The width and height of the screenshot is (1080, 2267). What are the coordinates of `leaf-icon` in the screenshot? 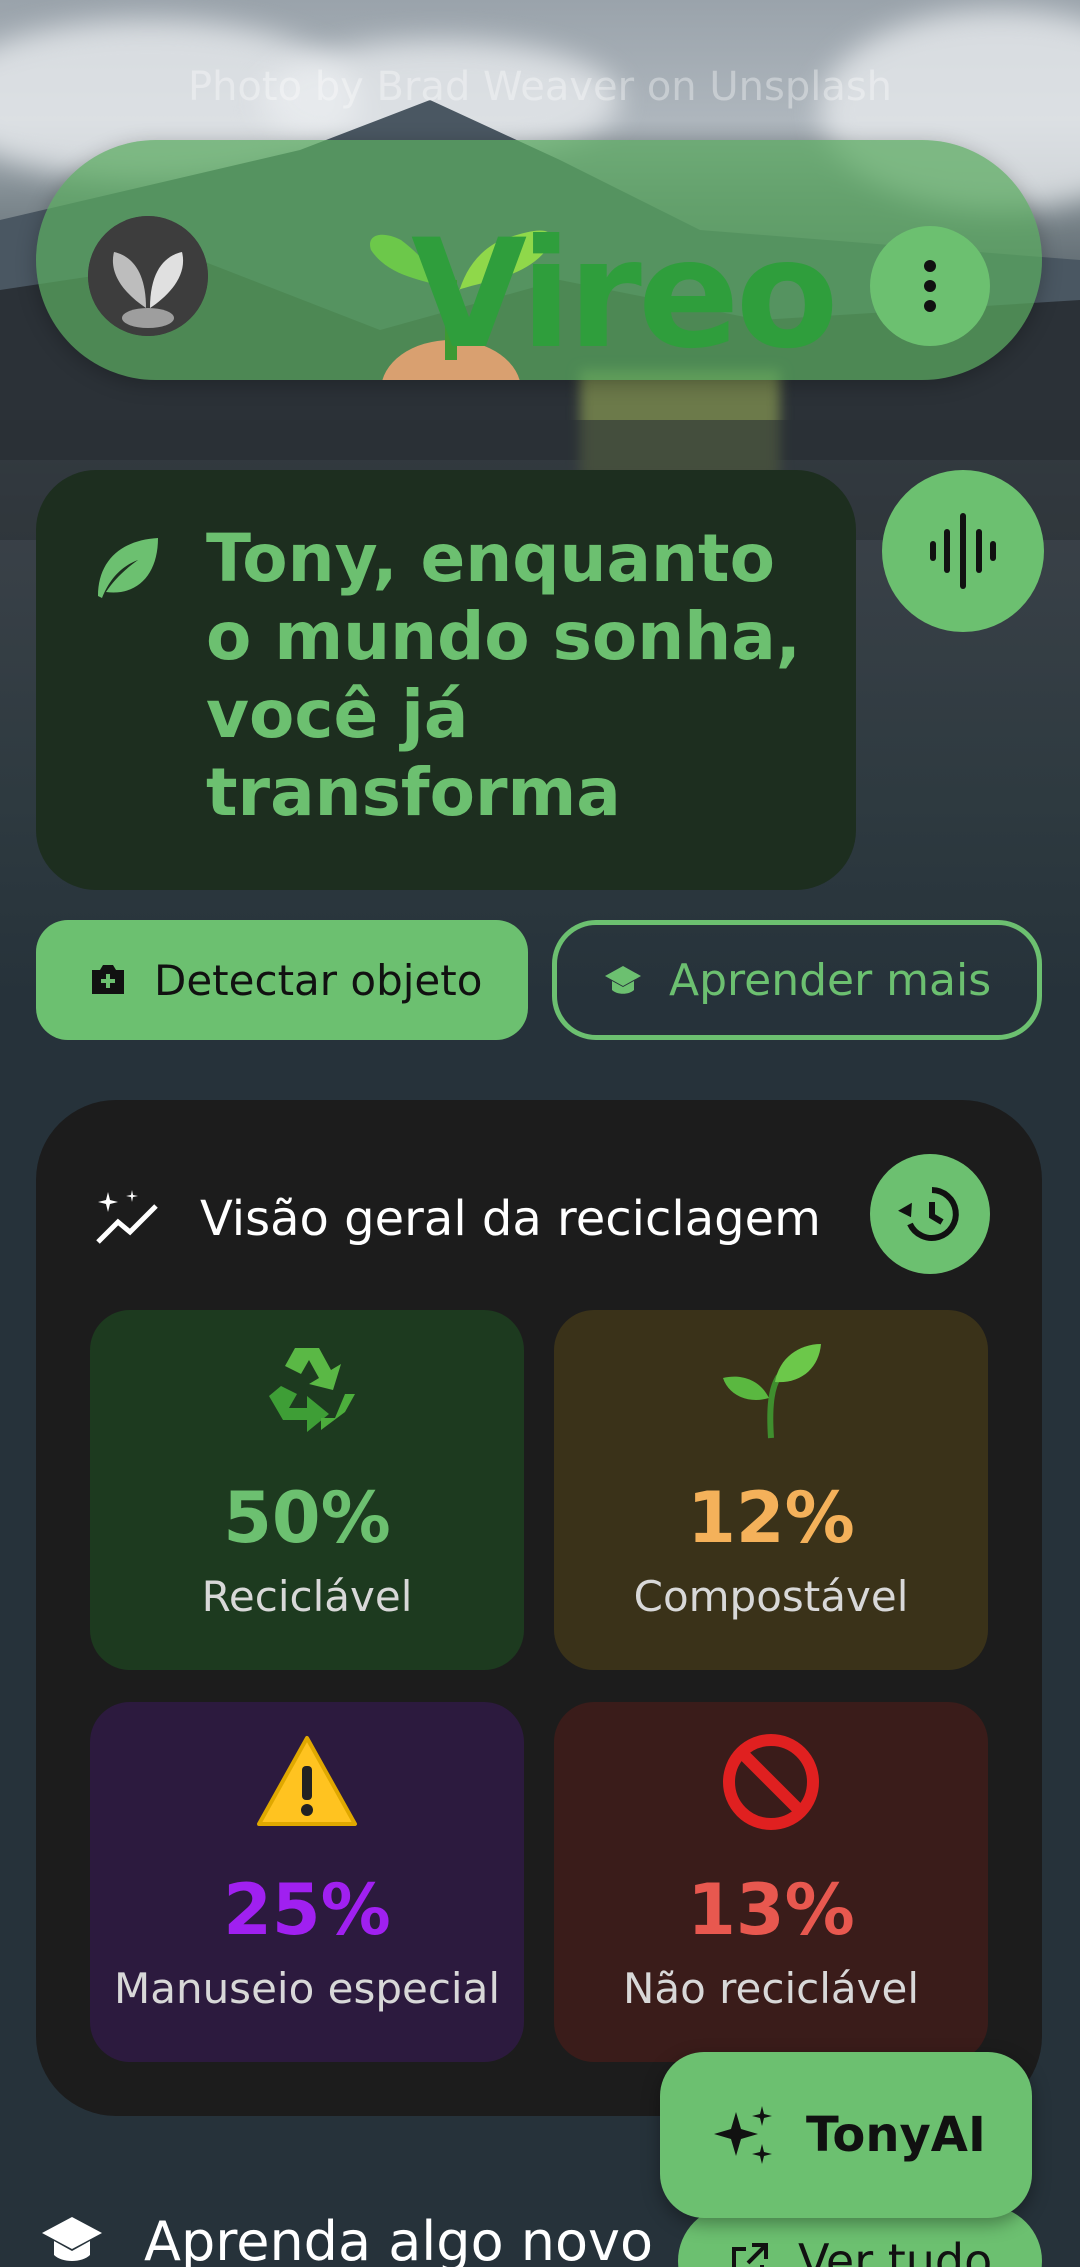 It's located at (128, 568).